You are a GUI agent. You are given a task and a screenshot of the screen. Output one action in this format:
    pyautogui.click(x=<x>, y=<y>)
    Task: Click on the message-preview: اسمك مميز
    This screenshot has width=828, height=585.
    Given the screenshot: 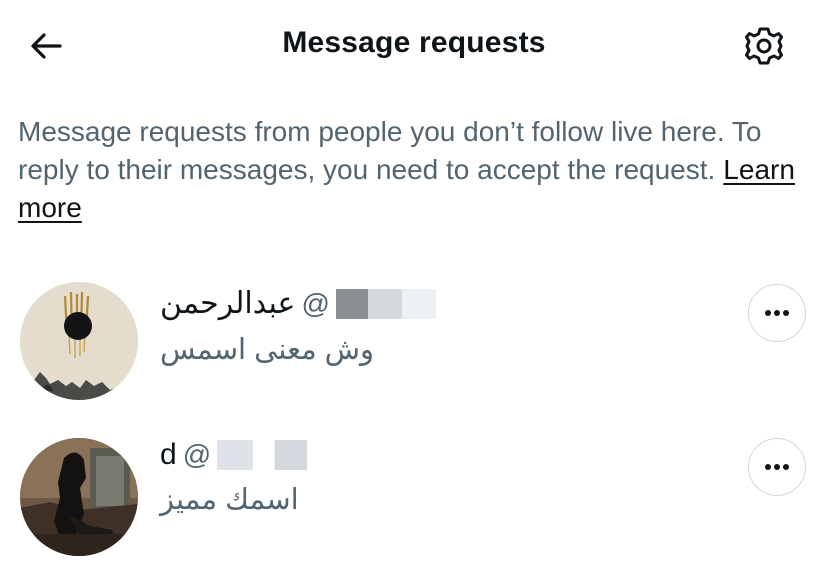 What is the action you would take?
    pyautogui.click(x=229, y=500)
    